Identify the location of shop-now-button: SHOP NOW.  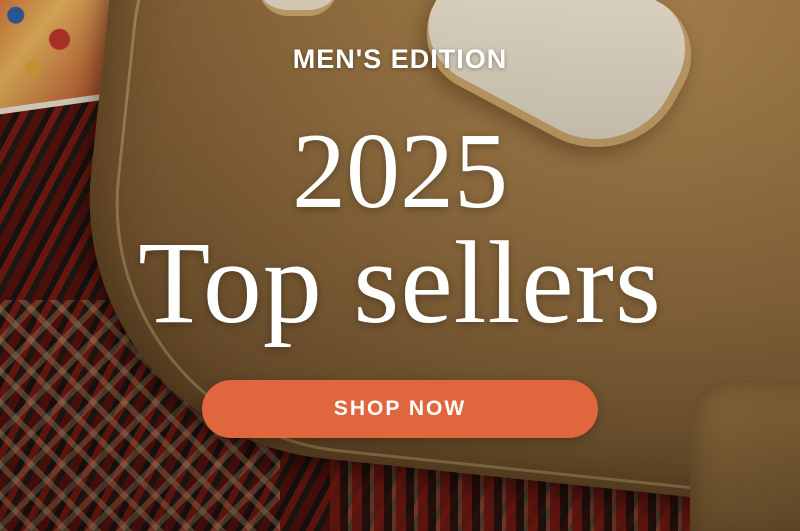
(400, 409).